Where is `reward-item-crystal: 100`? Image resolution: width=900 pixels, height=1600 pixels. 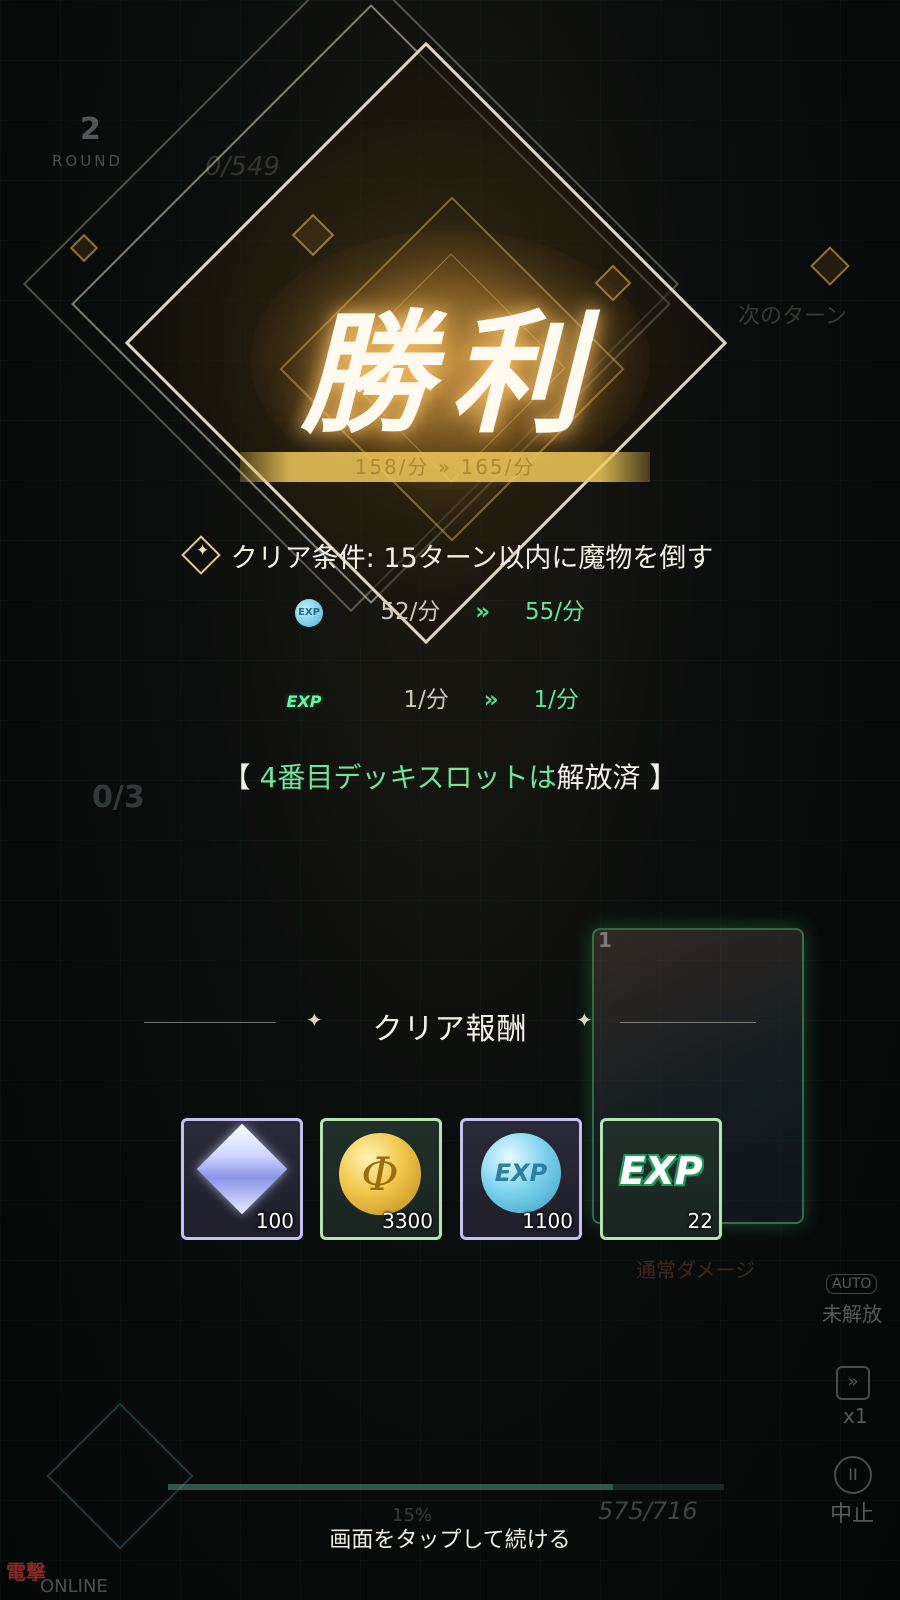
reward-item-crystal: 100 is located at coordinates (242, 1179).